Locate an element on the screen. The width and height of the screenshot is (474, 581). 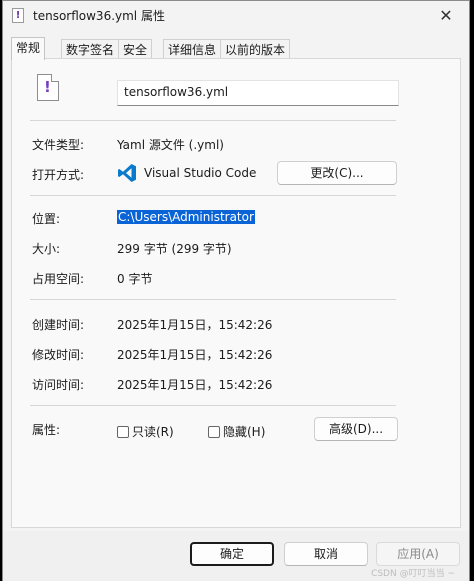
accessed-value: 2025年1月15日，15:42:26 is located at coordinates (195, 385).